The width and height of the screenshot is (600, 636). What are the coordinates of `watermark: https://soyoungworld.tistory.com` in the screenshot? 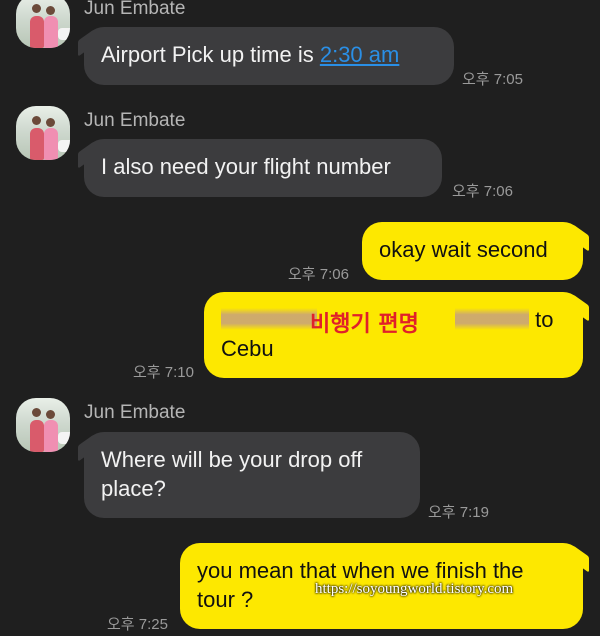 It's located at (414, 589).